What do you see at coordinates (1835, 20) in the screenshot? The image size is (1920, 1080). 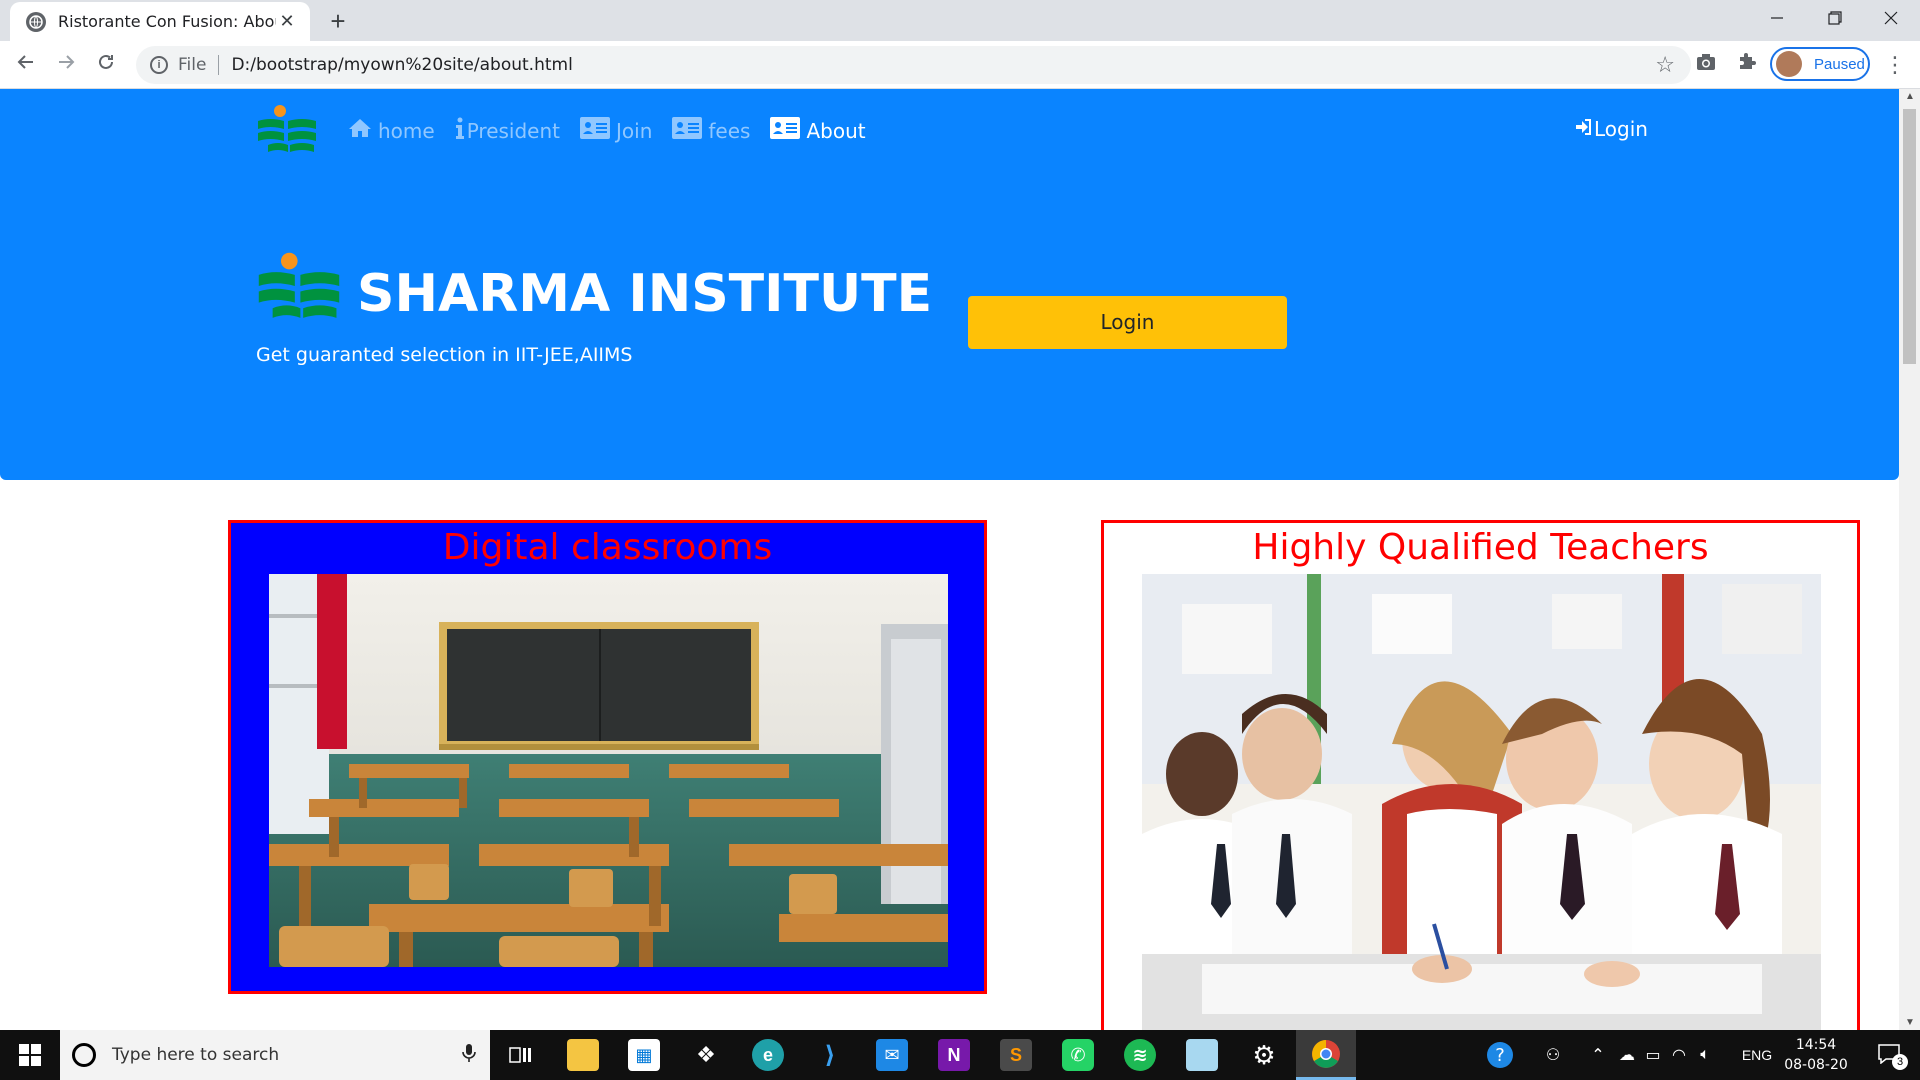 I see `restore-icon` at bounding box center [1835, 20].